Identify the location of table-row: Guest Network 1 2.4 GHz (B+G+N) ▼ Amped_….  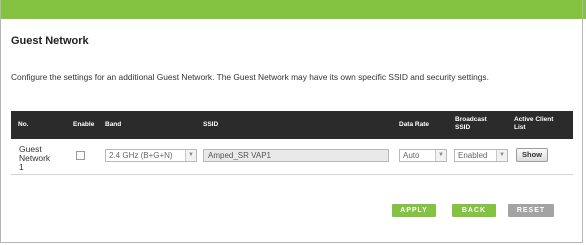
(292, 157).